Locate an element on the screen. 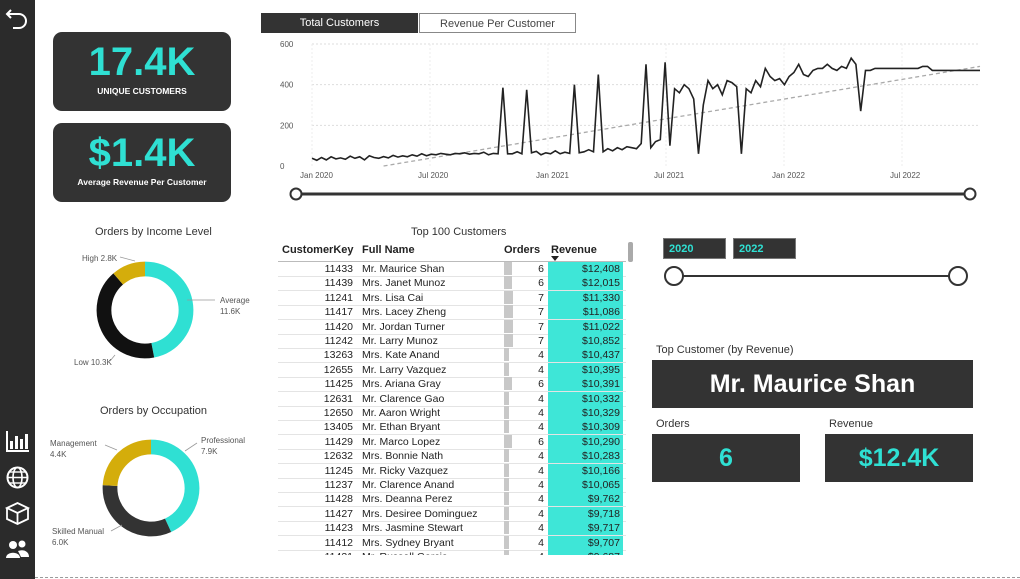 The image size is (1020, 579). bar-chart-icon is located at coordinates (17, 441).